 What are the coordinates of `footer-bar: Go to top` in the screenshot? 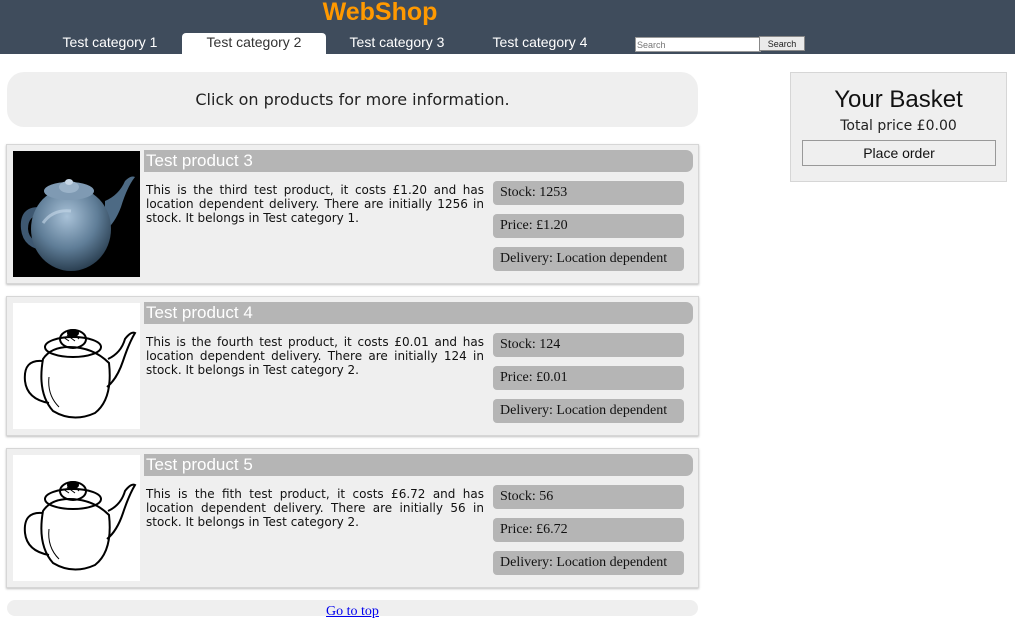 It's located at (352, 609).